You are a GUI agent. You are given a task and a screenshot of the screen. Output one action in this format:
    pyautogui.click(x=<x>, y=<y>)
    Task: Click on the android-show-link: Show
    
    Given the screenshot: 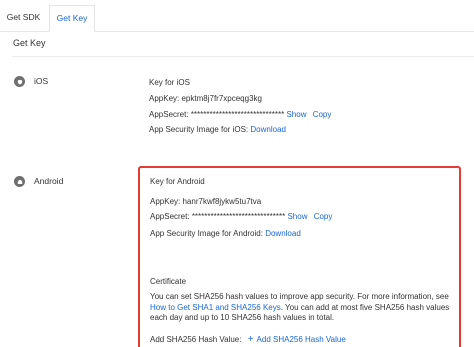 What is the action you would take?
    pyautogui.click(x=297, y=216)
    